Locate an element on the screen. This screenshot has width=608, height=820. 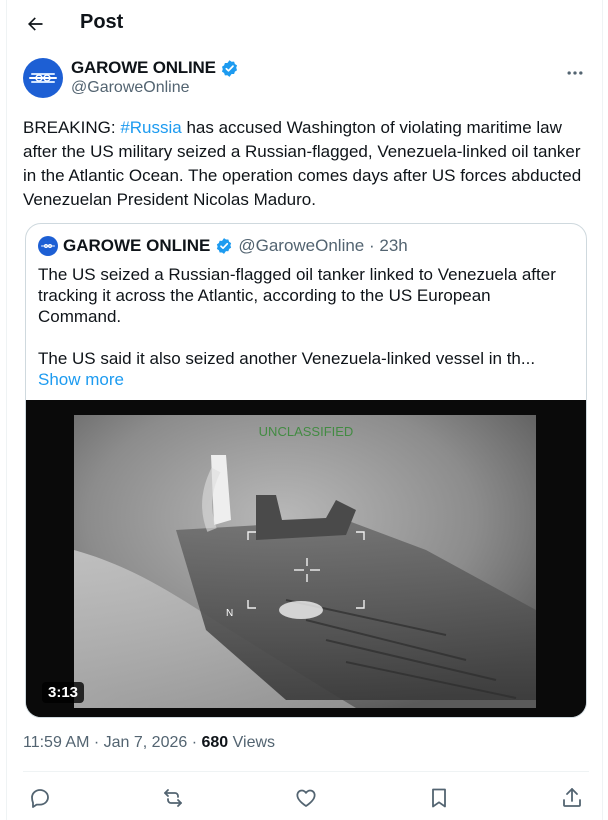
post-timestamp: 11:59 AM · Jan 7, 2026 · 680 Views is located at coordinates (149, 743).